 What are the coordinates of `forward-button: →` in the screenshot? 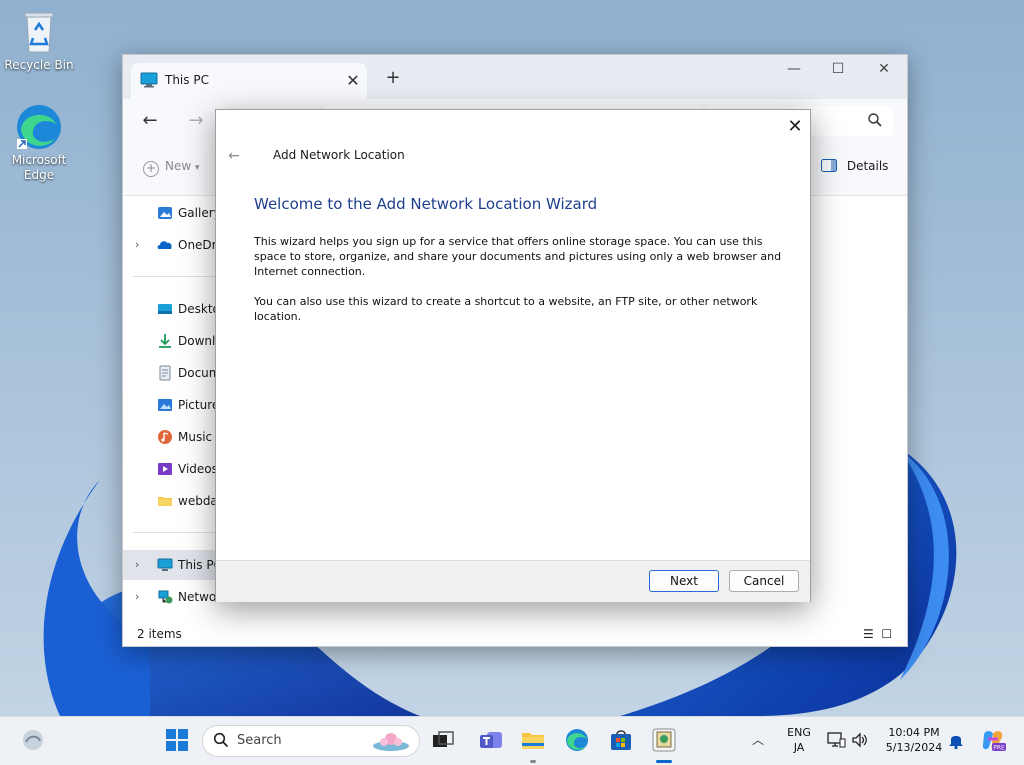 It's located at (196, 121).